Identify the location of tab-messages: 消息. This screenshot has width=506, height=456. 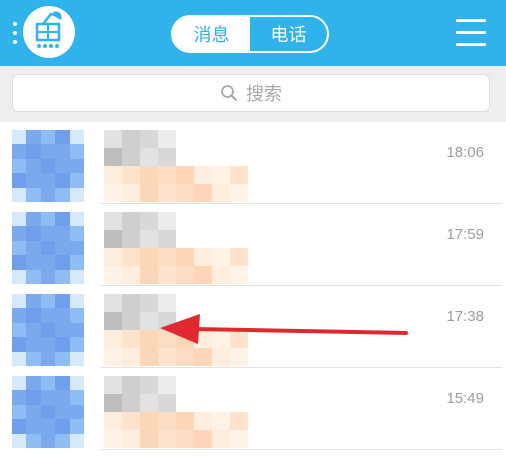
(211, 34).